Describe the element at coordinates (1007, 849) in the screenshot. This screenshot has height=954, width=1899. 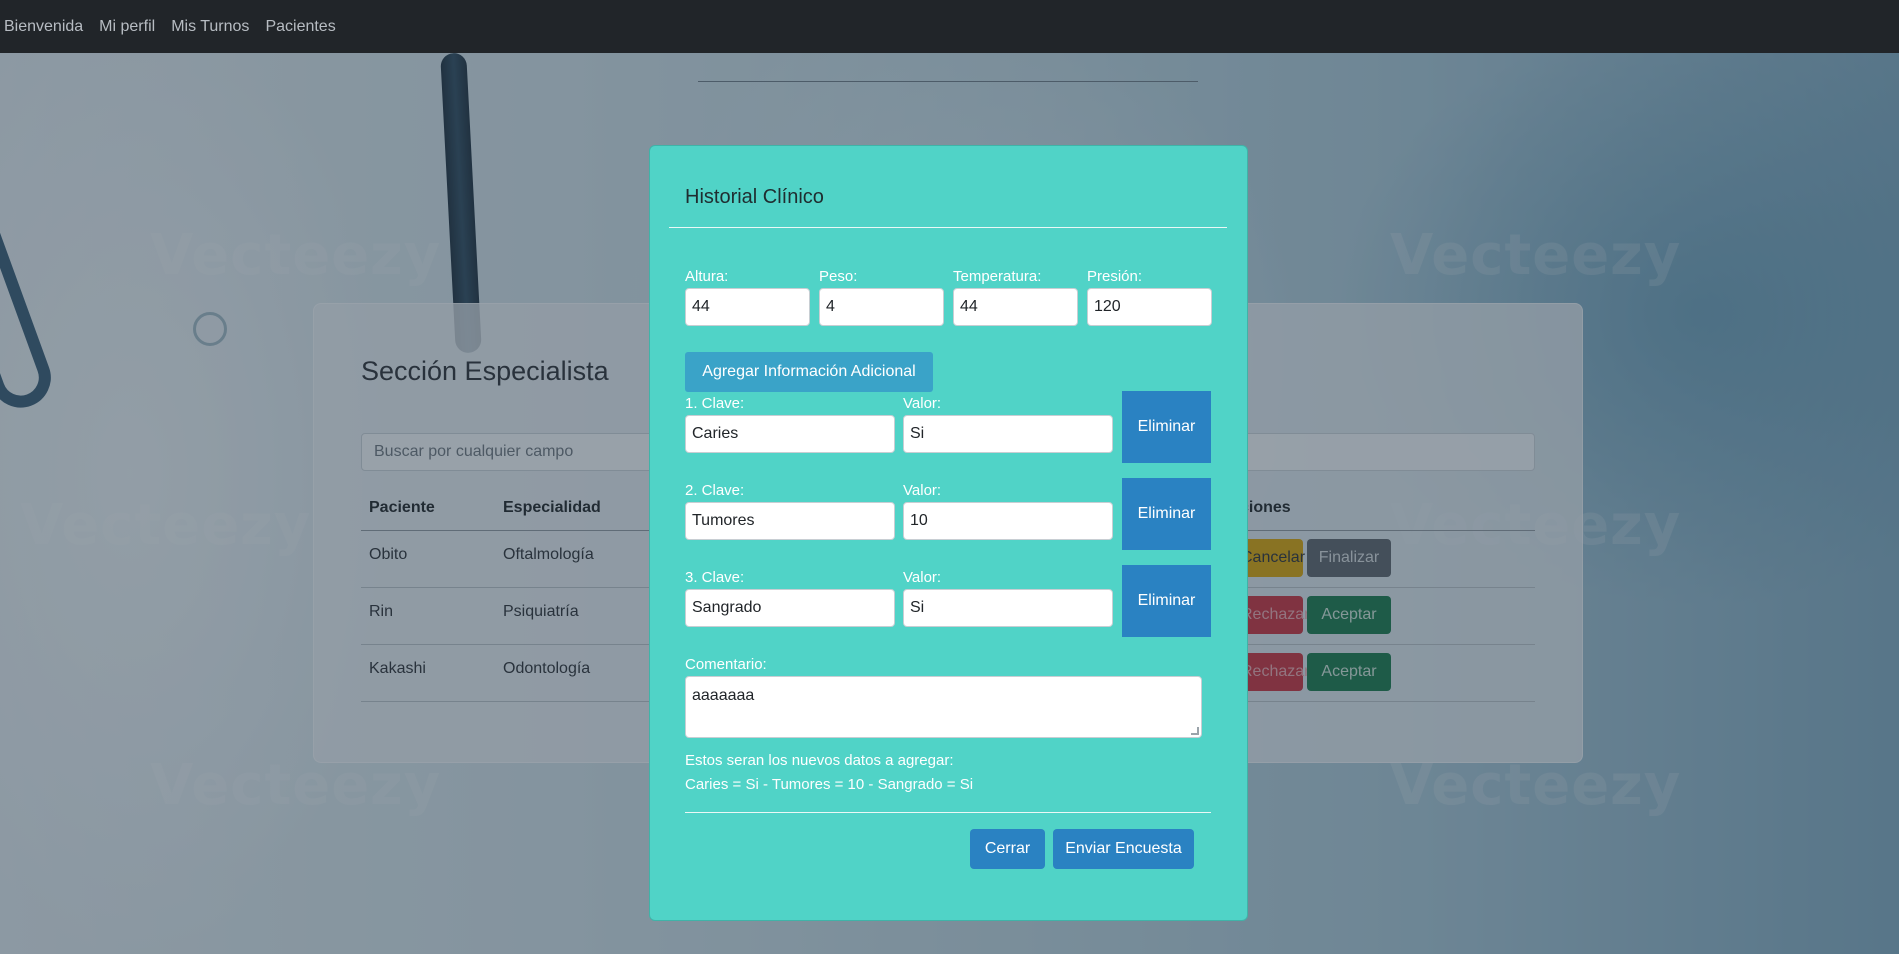
I see `close-button: Cerrar` at that location.